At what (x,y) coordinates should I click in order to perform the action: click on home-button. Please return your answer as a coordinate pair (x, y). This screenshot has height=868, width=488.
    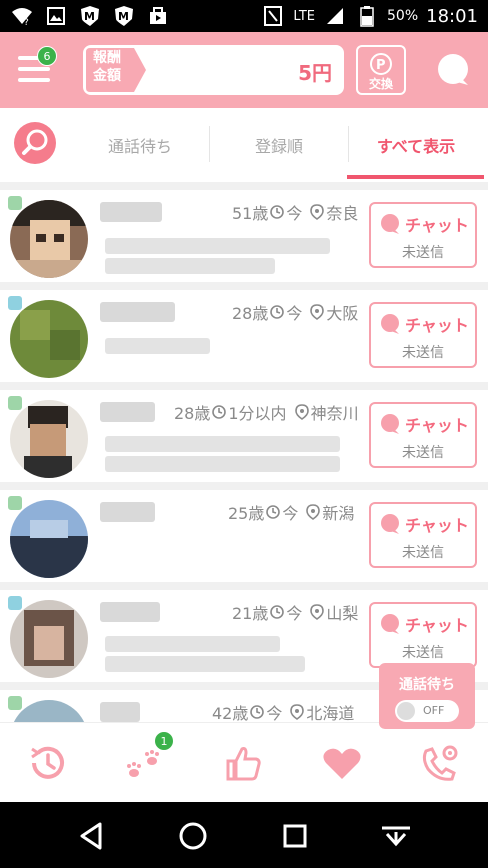
    Looking at the image, I should click on (193, 836).